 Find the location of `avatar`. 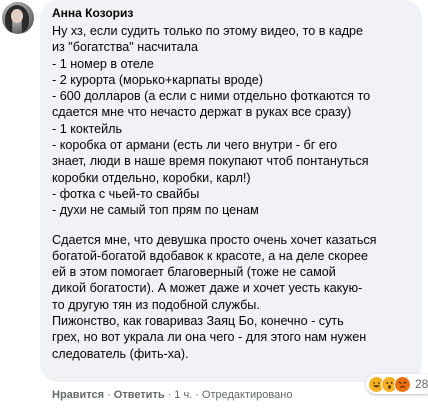

avatar is located at coordinates (18, 18).